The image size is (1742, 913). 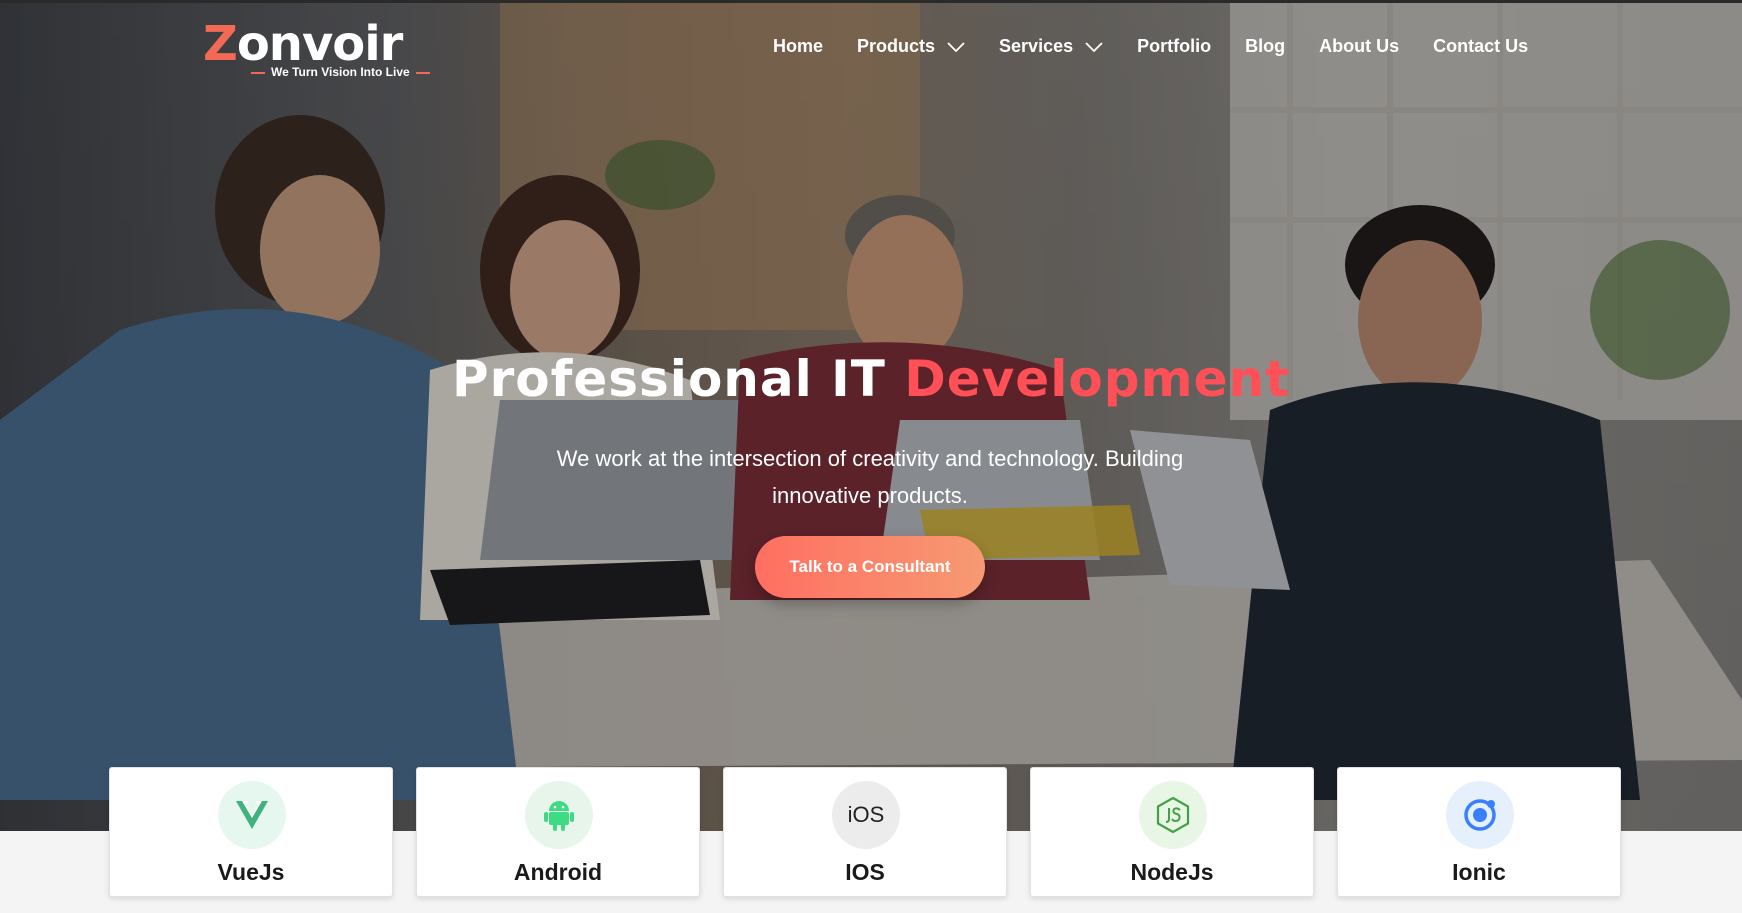 I want to click on tech-cards: VueJs Android iOS IOS NodeJs Ionic, so click(x=865, y=832).